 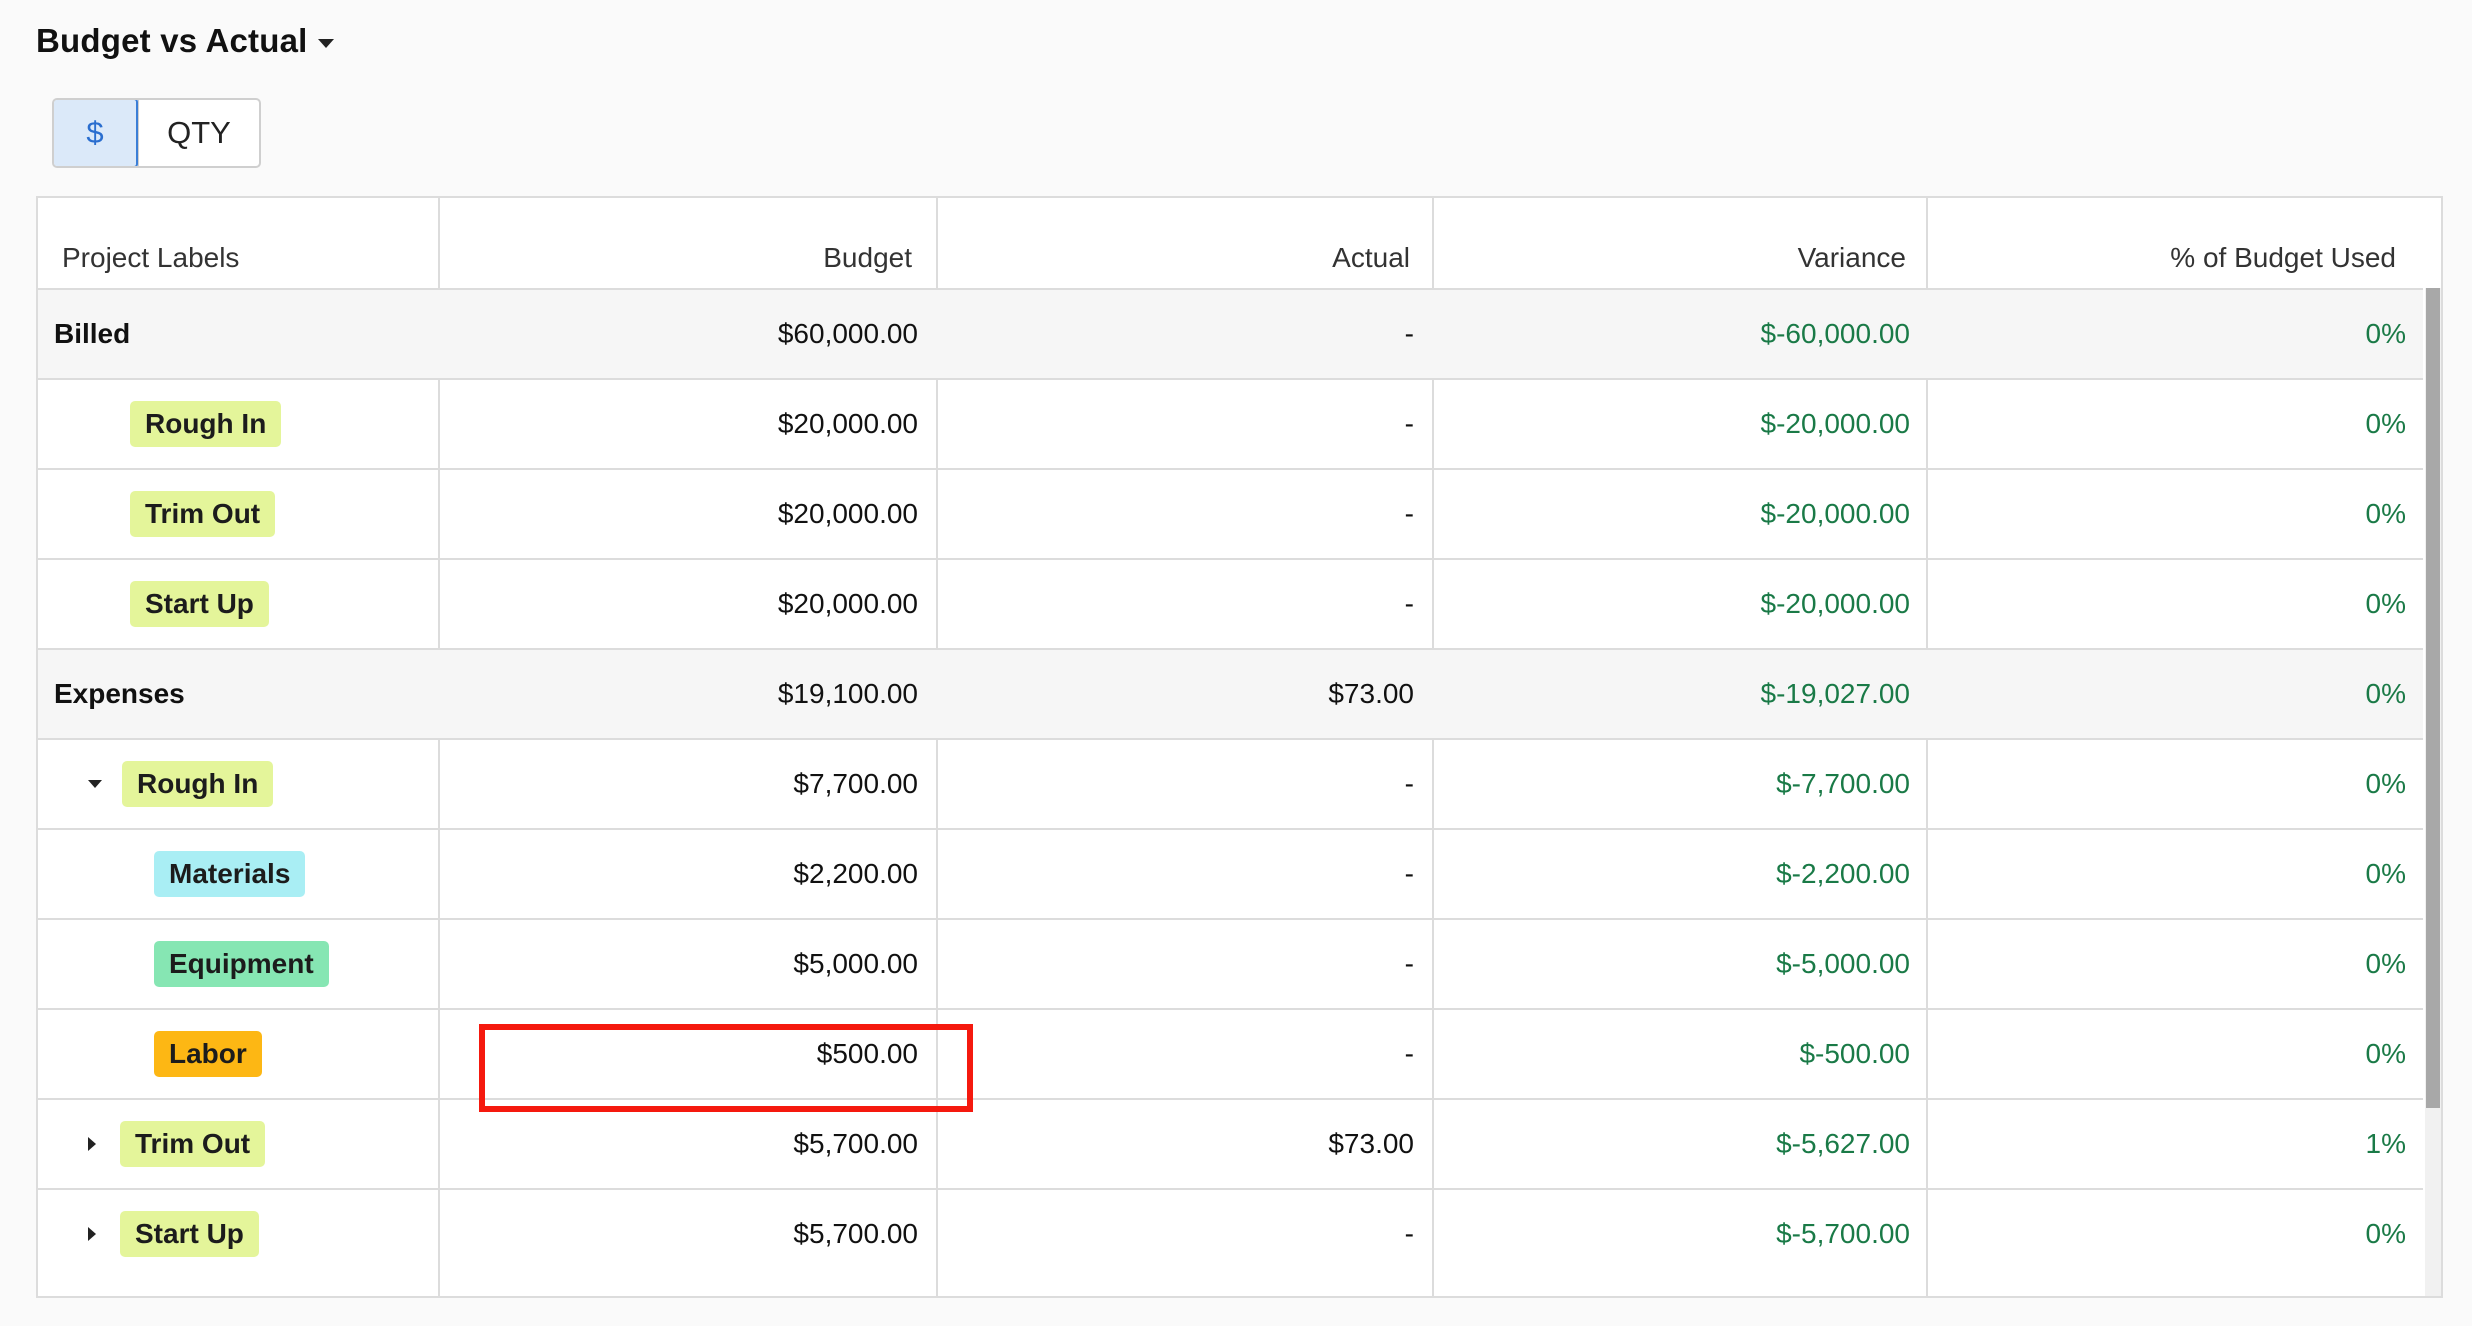 What do you see at coordinates (119, 693) in the screenshot?
I see `group-label: Expenses` at bounding box center [119, 693].